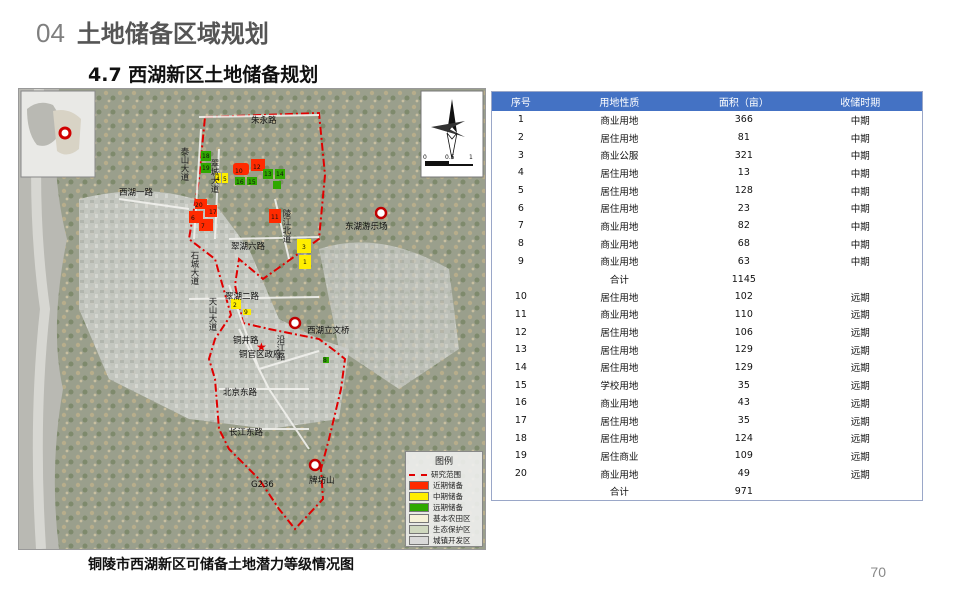 This screenshot has width=960, height=600. Describe the element at coordinates (328, 330) in the screenshot. I see `map-label: 西湖立文桥` at that location.